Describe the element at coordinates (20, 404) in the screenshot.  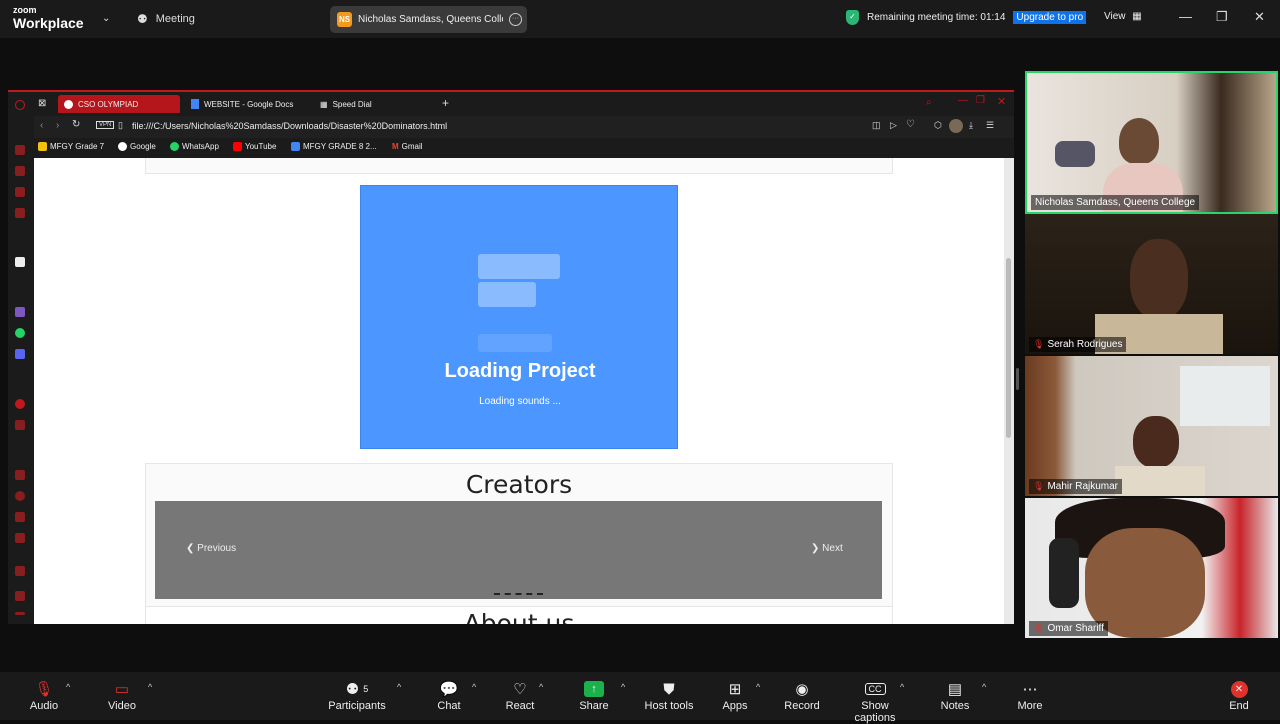
I see `music-icon` at that location.